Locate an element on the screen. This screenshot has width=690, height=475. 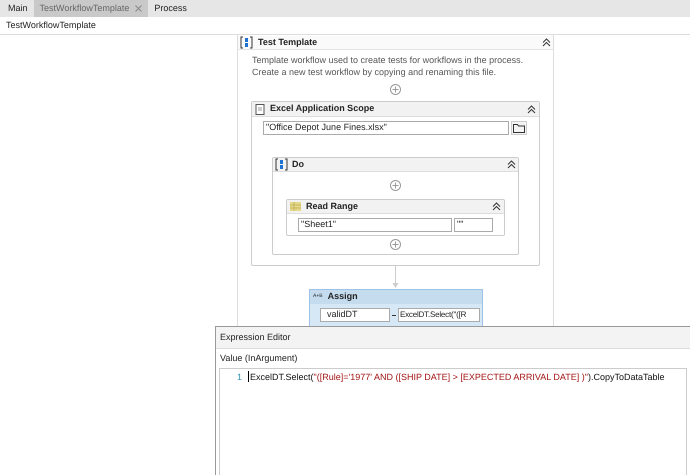
tab: Main is located at coordinates (18, 8).